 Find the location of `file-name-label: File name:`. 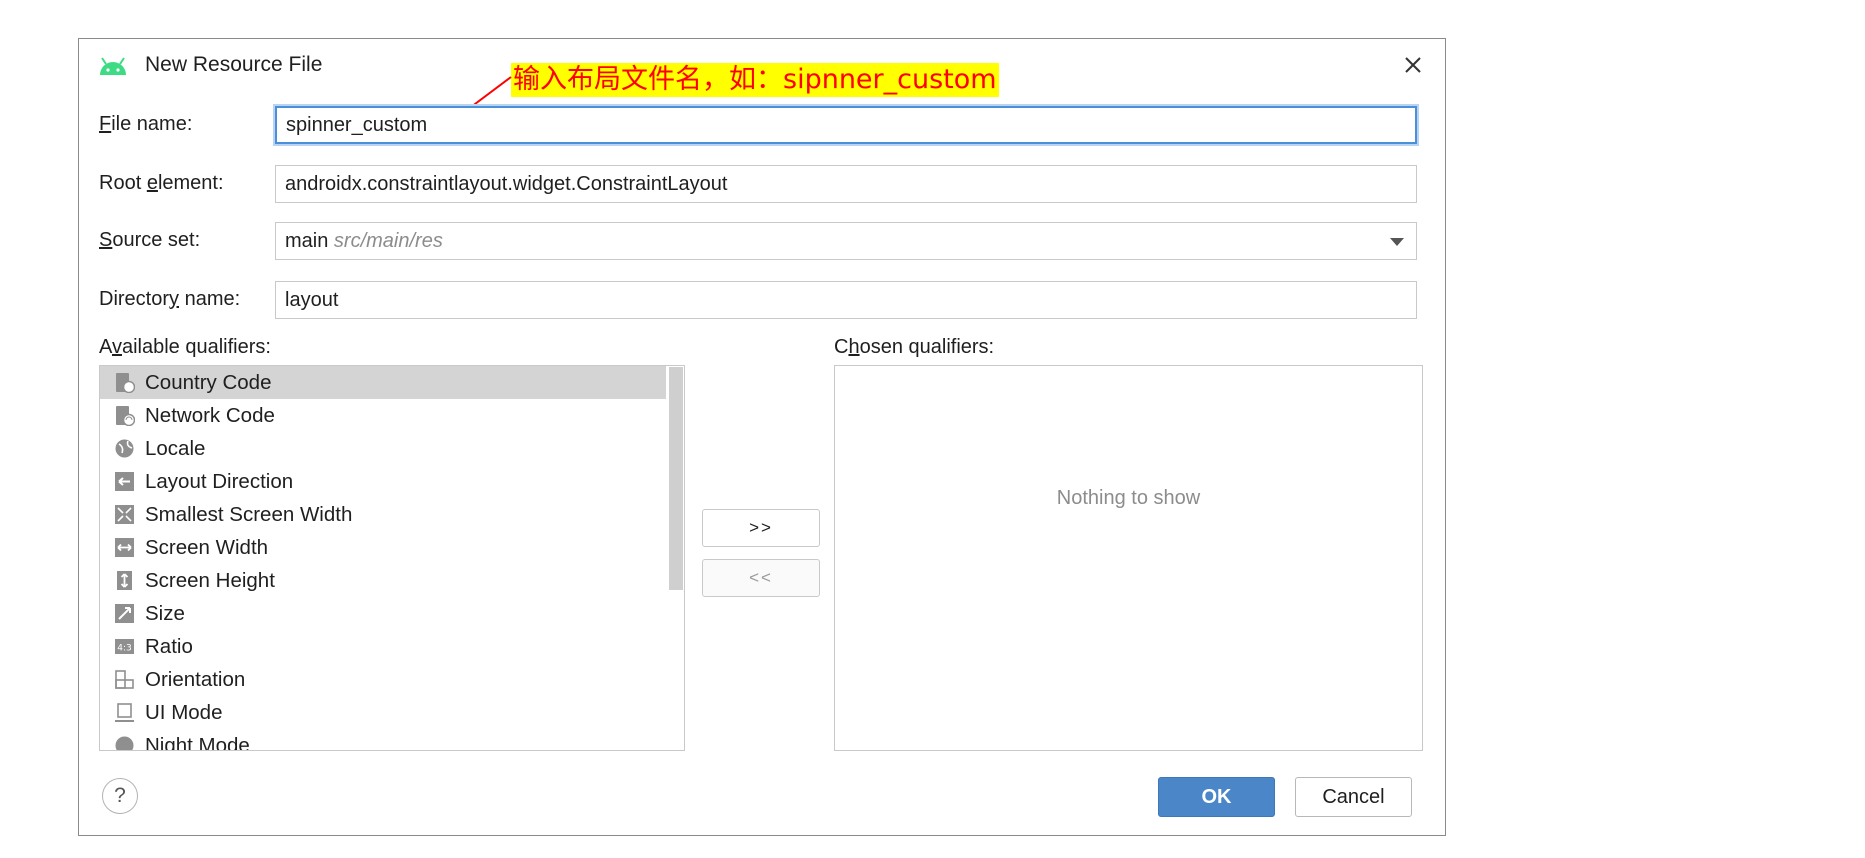

file-name-label: File name: is located at coordinates (146, 124).